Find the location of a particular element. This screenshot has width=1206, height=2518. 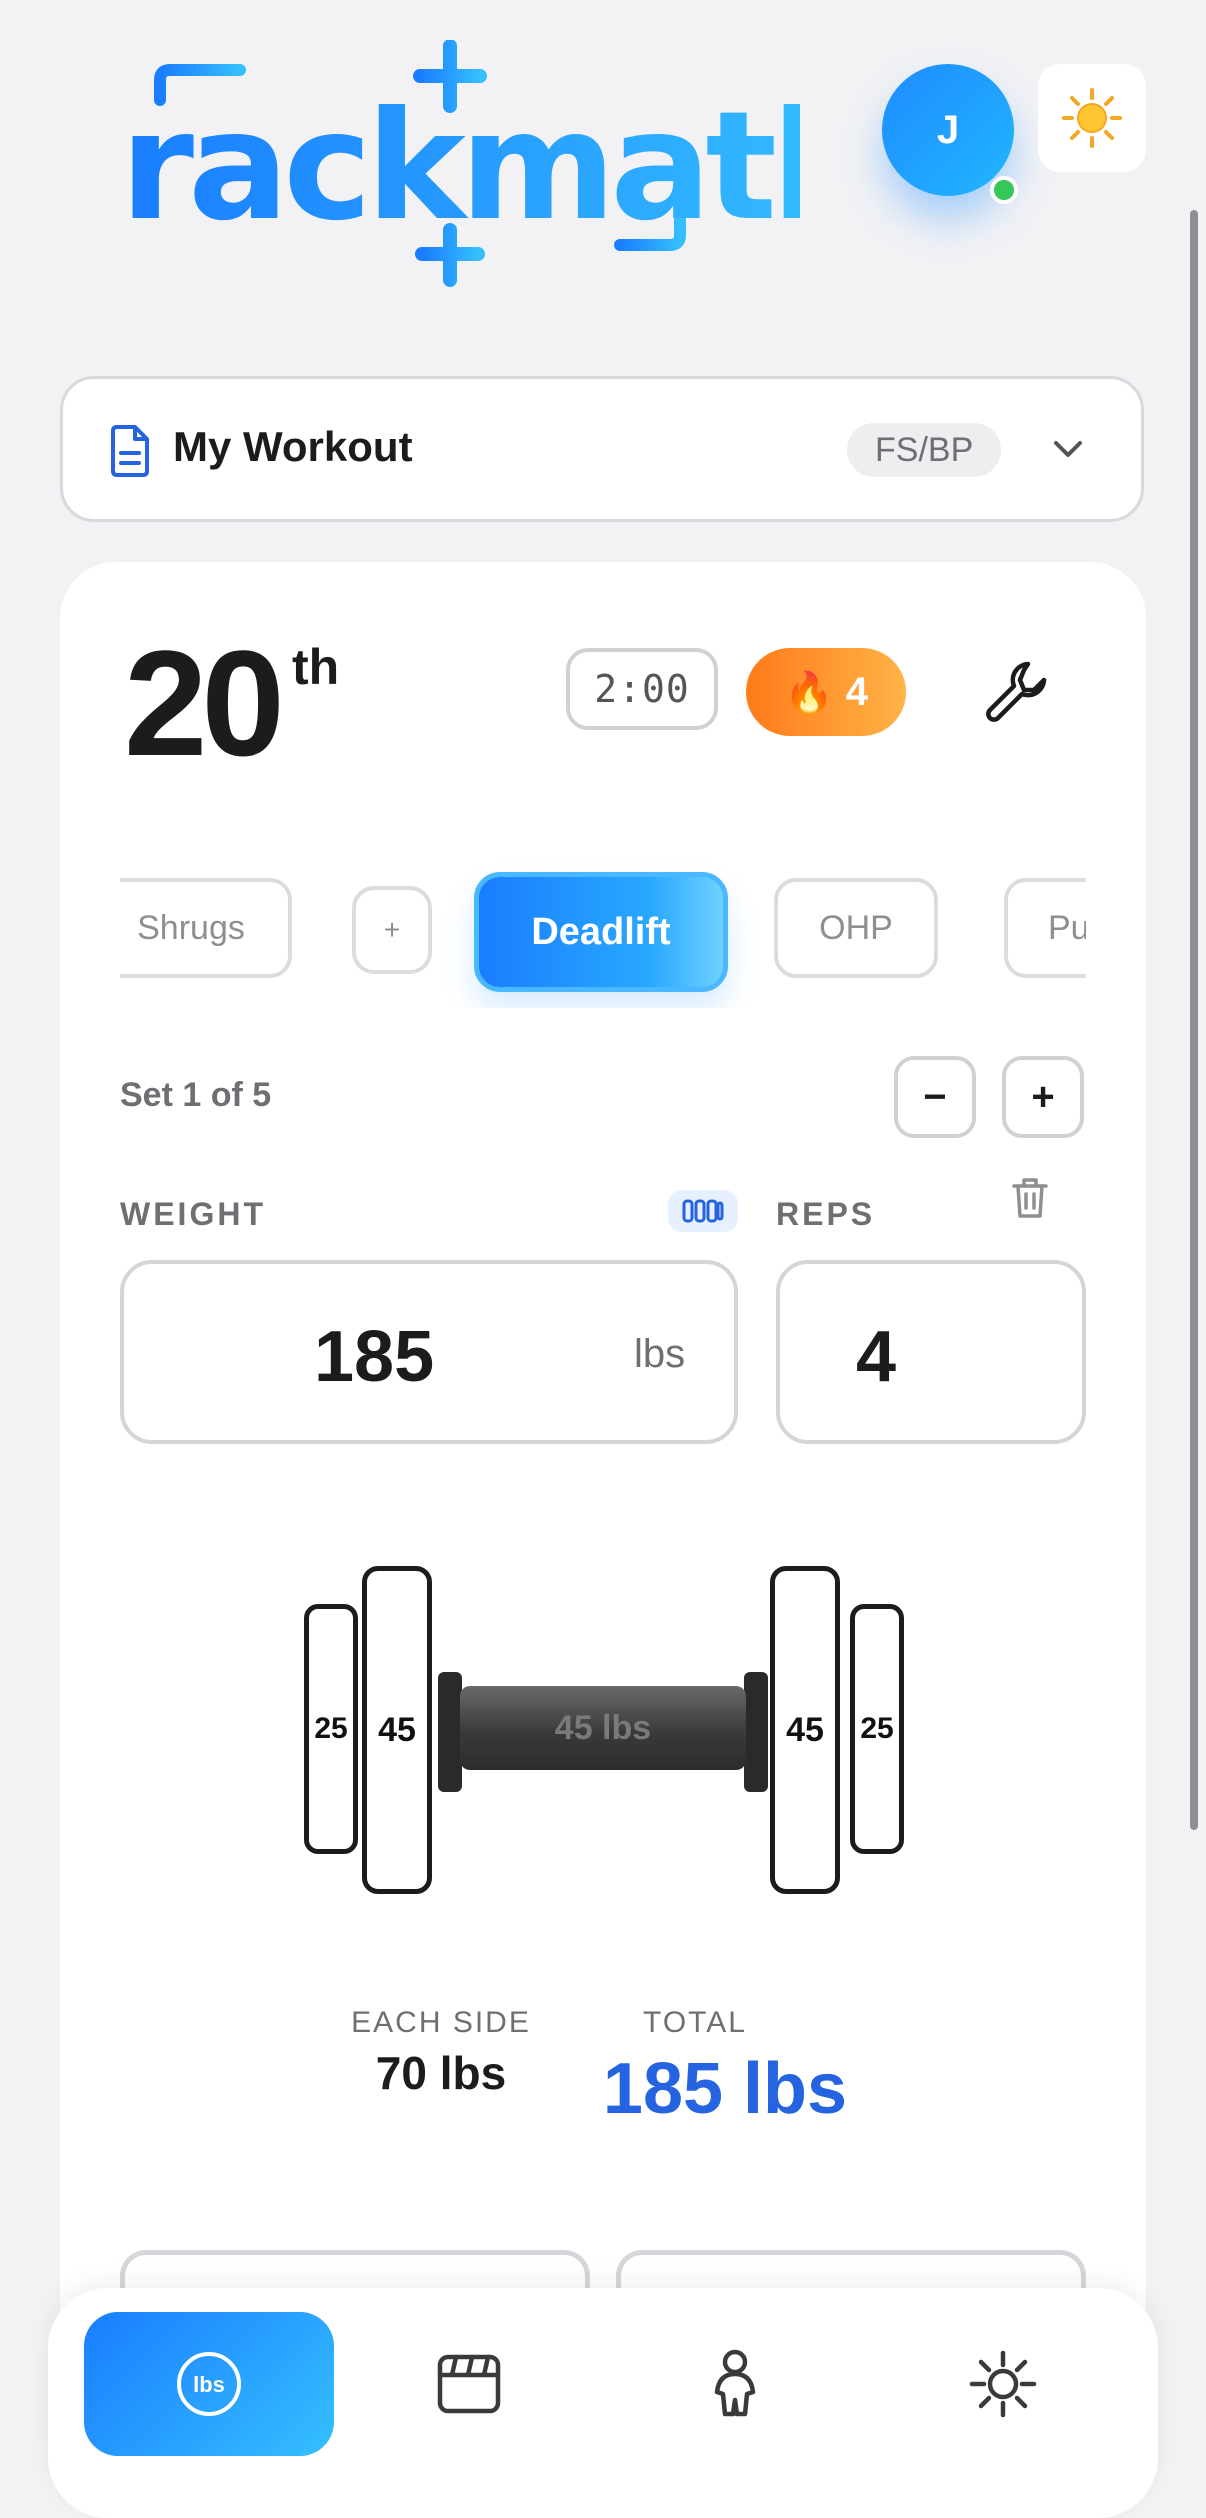

chevron-down-icon is located at coordinates (1068, 449).